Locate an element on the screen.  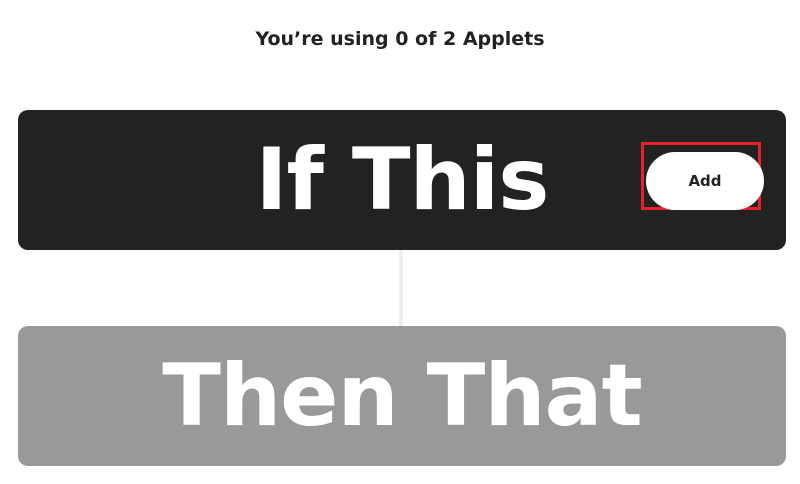
applet-usage-text: You’re using 0 of 2 Applets is located at coordinates (400, 39).